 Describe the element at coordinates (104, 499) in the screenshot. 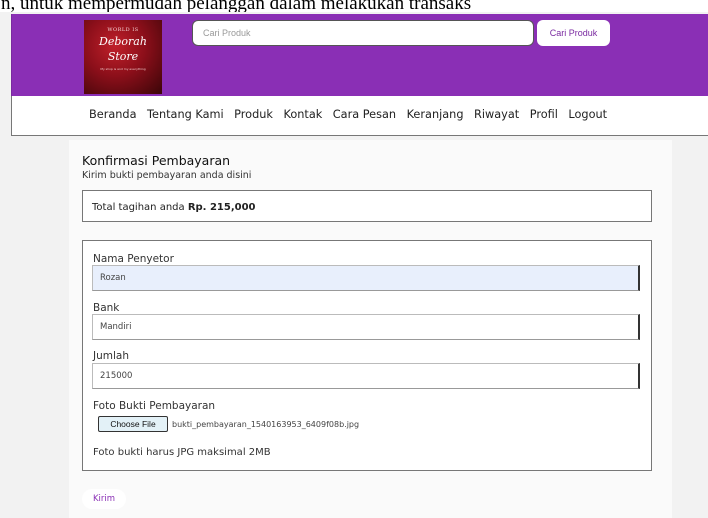

I see `submit-button: Kirim` at that location.